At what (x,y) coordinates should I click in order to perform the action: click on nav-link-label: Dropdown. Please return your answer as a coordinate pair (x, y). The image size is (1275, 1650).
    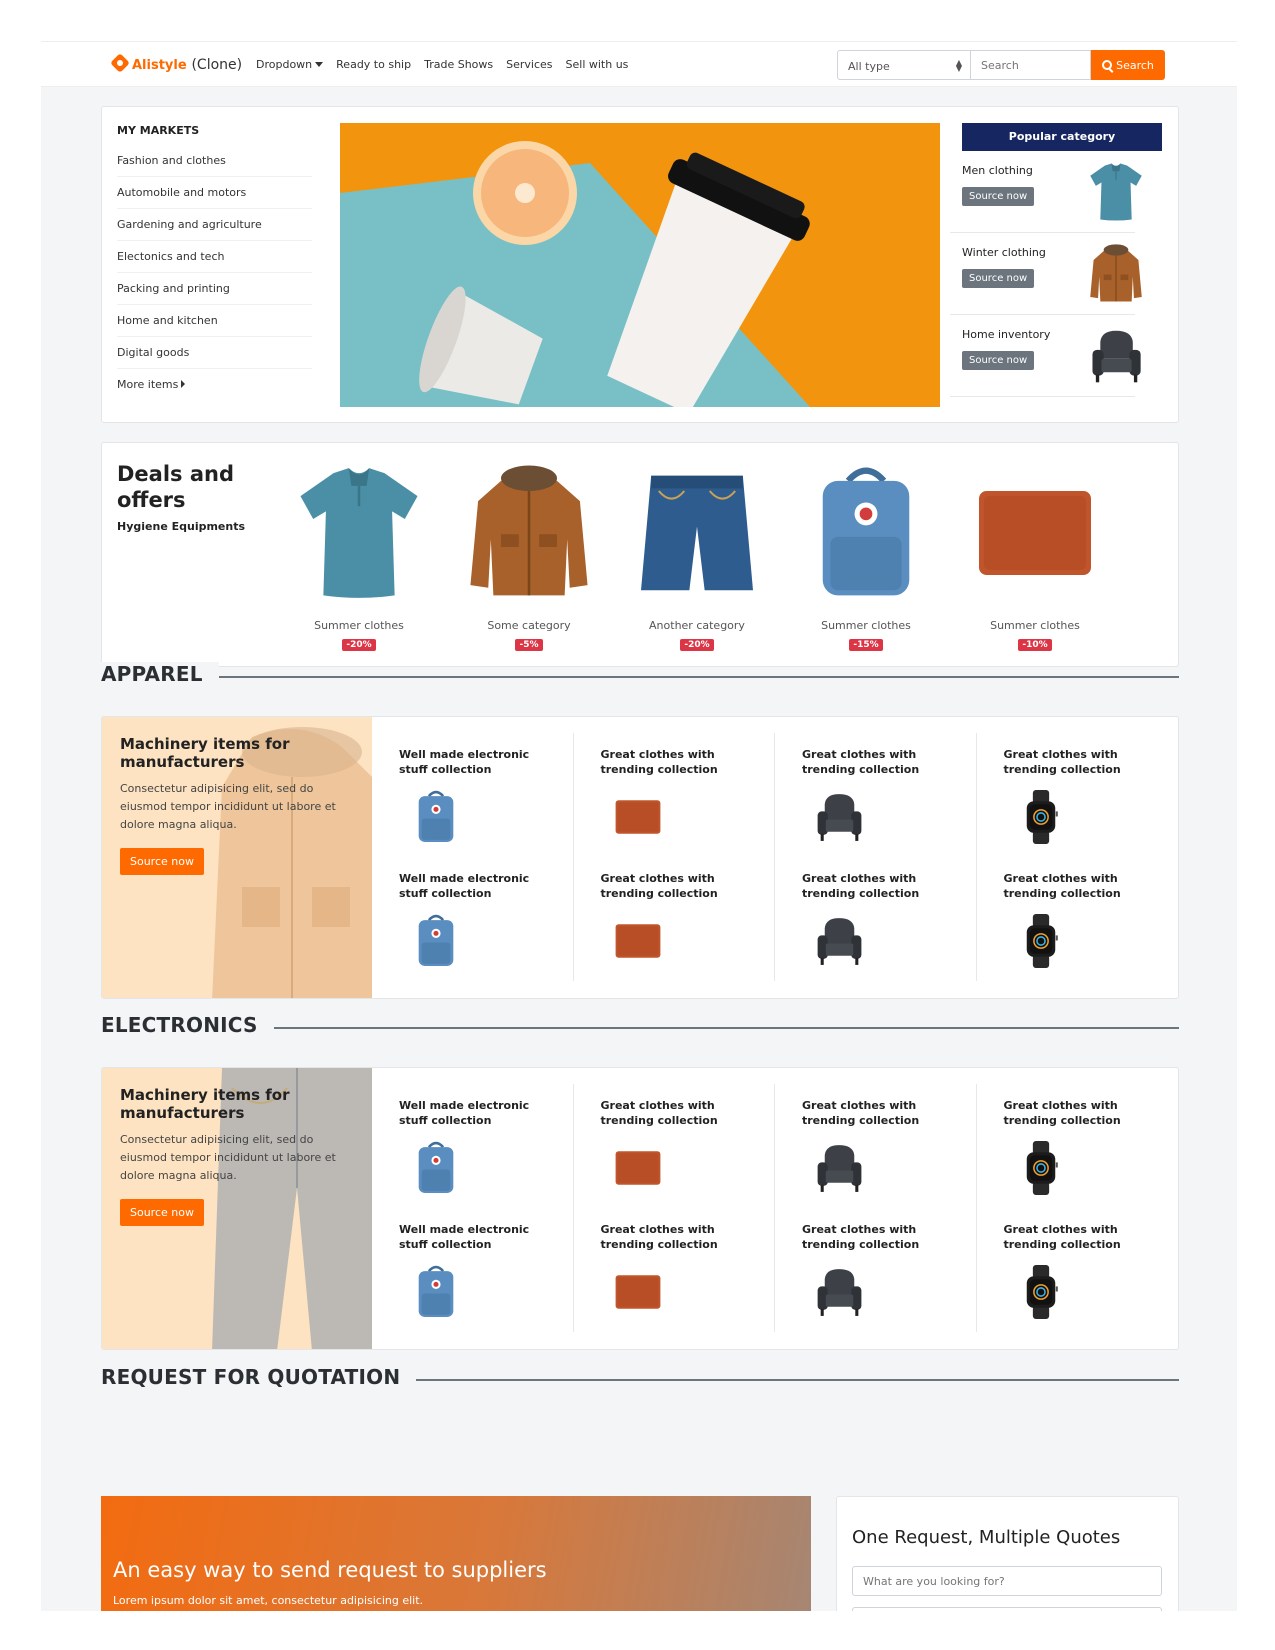
    Looking at the image, I should click on (284, 64).